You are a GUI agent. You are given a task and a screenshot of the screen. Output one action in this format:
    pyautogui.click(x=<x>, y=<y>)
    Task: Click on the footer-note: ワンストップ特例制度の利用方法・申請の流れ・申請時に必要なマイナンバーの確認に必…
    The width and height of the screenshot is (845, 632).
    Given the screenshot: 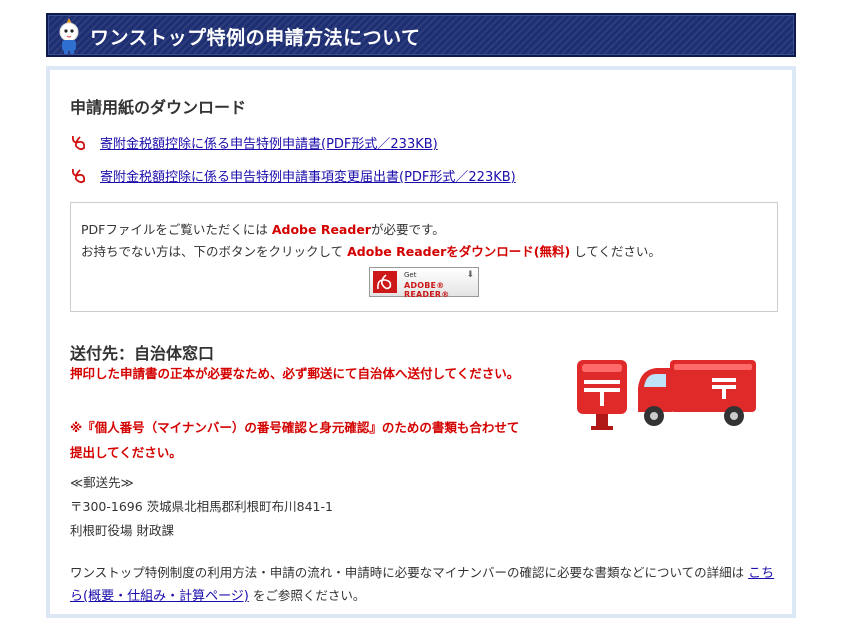 What is the action you would take?
    pyautogui.click(x=424, y=585)
    